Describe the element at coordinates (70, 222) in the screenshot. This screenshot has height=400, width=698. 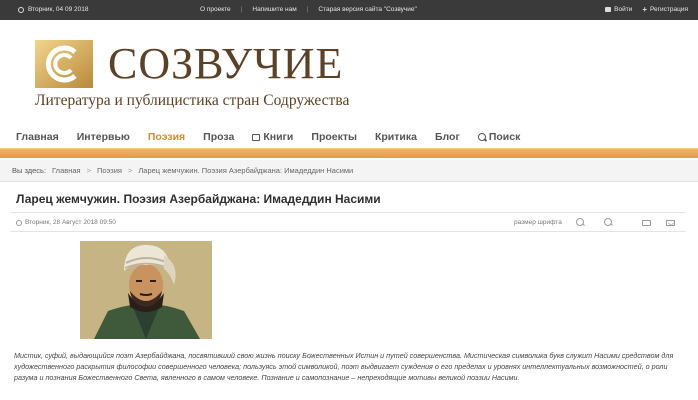
I see `article-date-text: Вторник, 28 Август 2018 09:50` at that location.